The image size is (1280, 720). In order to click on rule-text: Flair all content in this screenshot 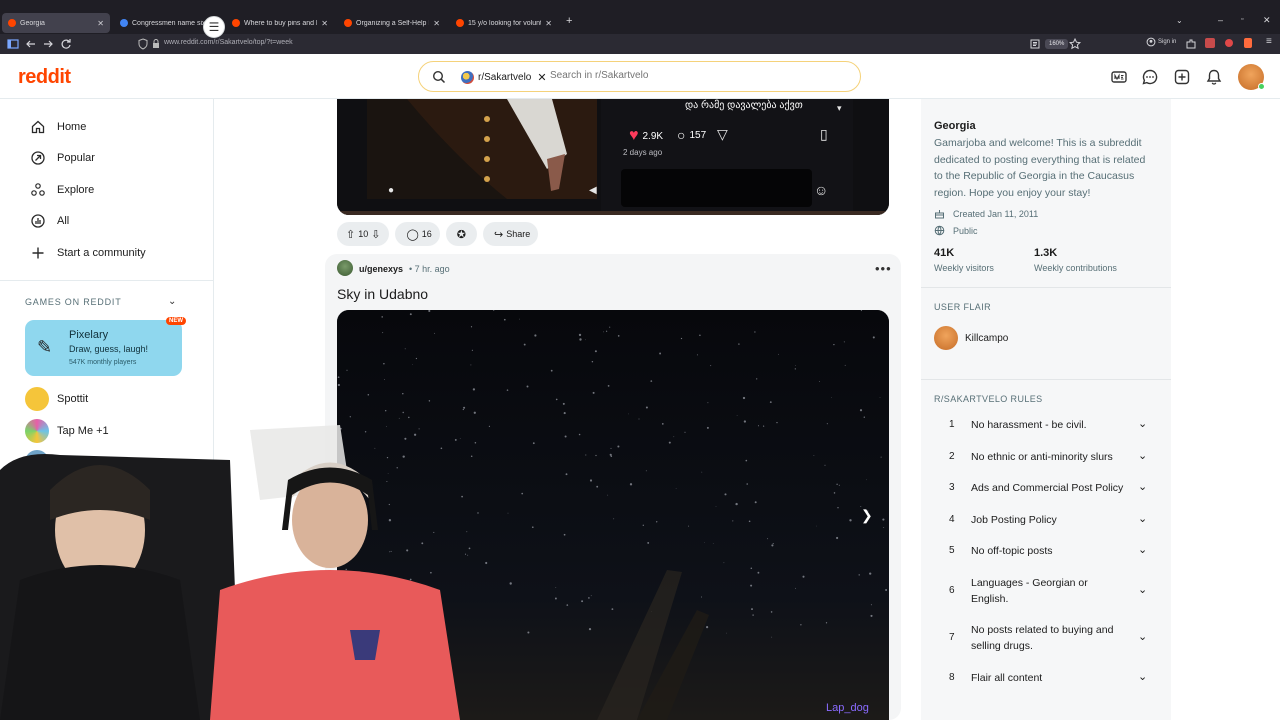, I will do `click(1007, 678)`.